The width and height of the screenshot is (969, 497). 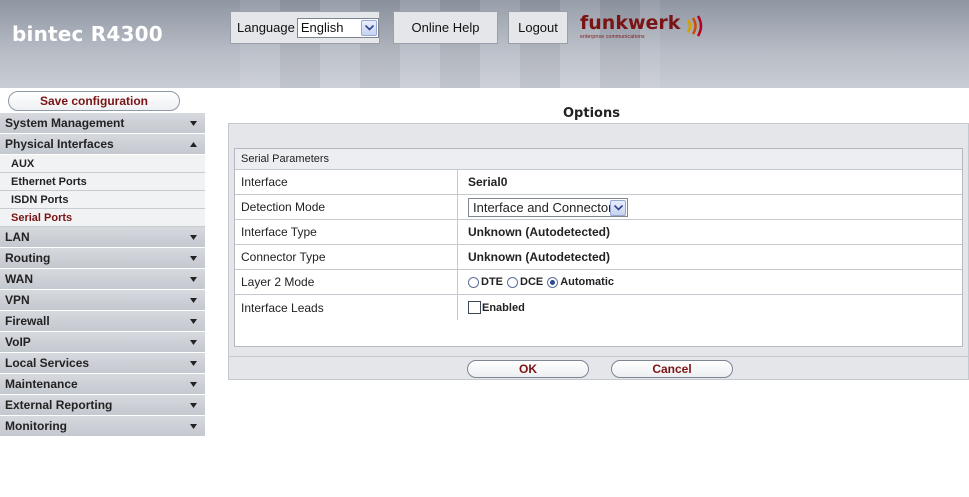 I want to click on layer2-mode-group: DTE DCE Automatic, so click(x=710, y=282).